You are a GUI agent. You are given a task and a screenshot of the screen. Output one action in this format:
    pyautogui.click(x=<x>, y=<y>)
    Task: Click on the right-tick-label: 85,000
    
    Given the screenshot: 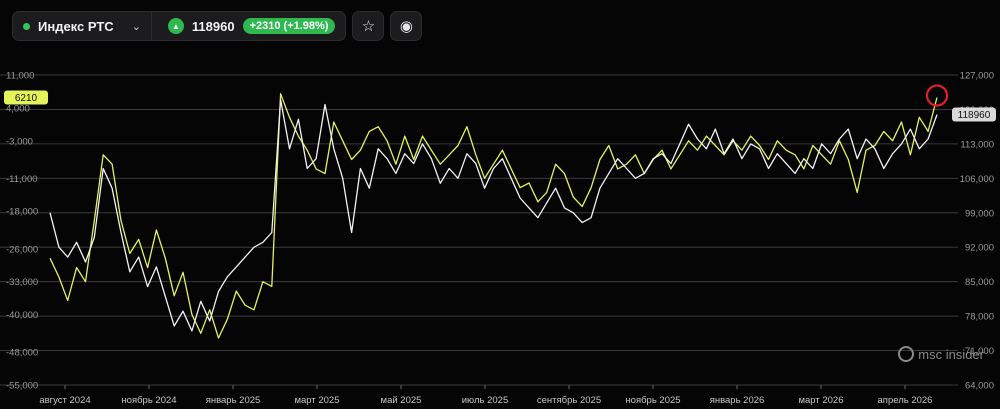 What is the action you would take?
    pyautogui.click(x=979, y=282)
    